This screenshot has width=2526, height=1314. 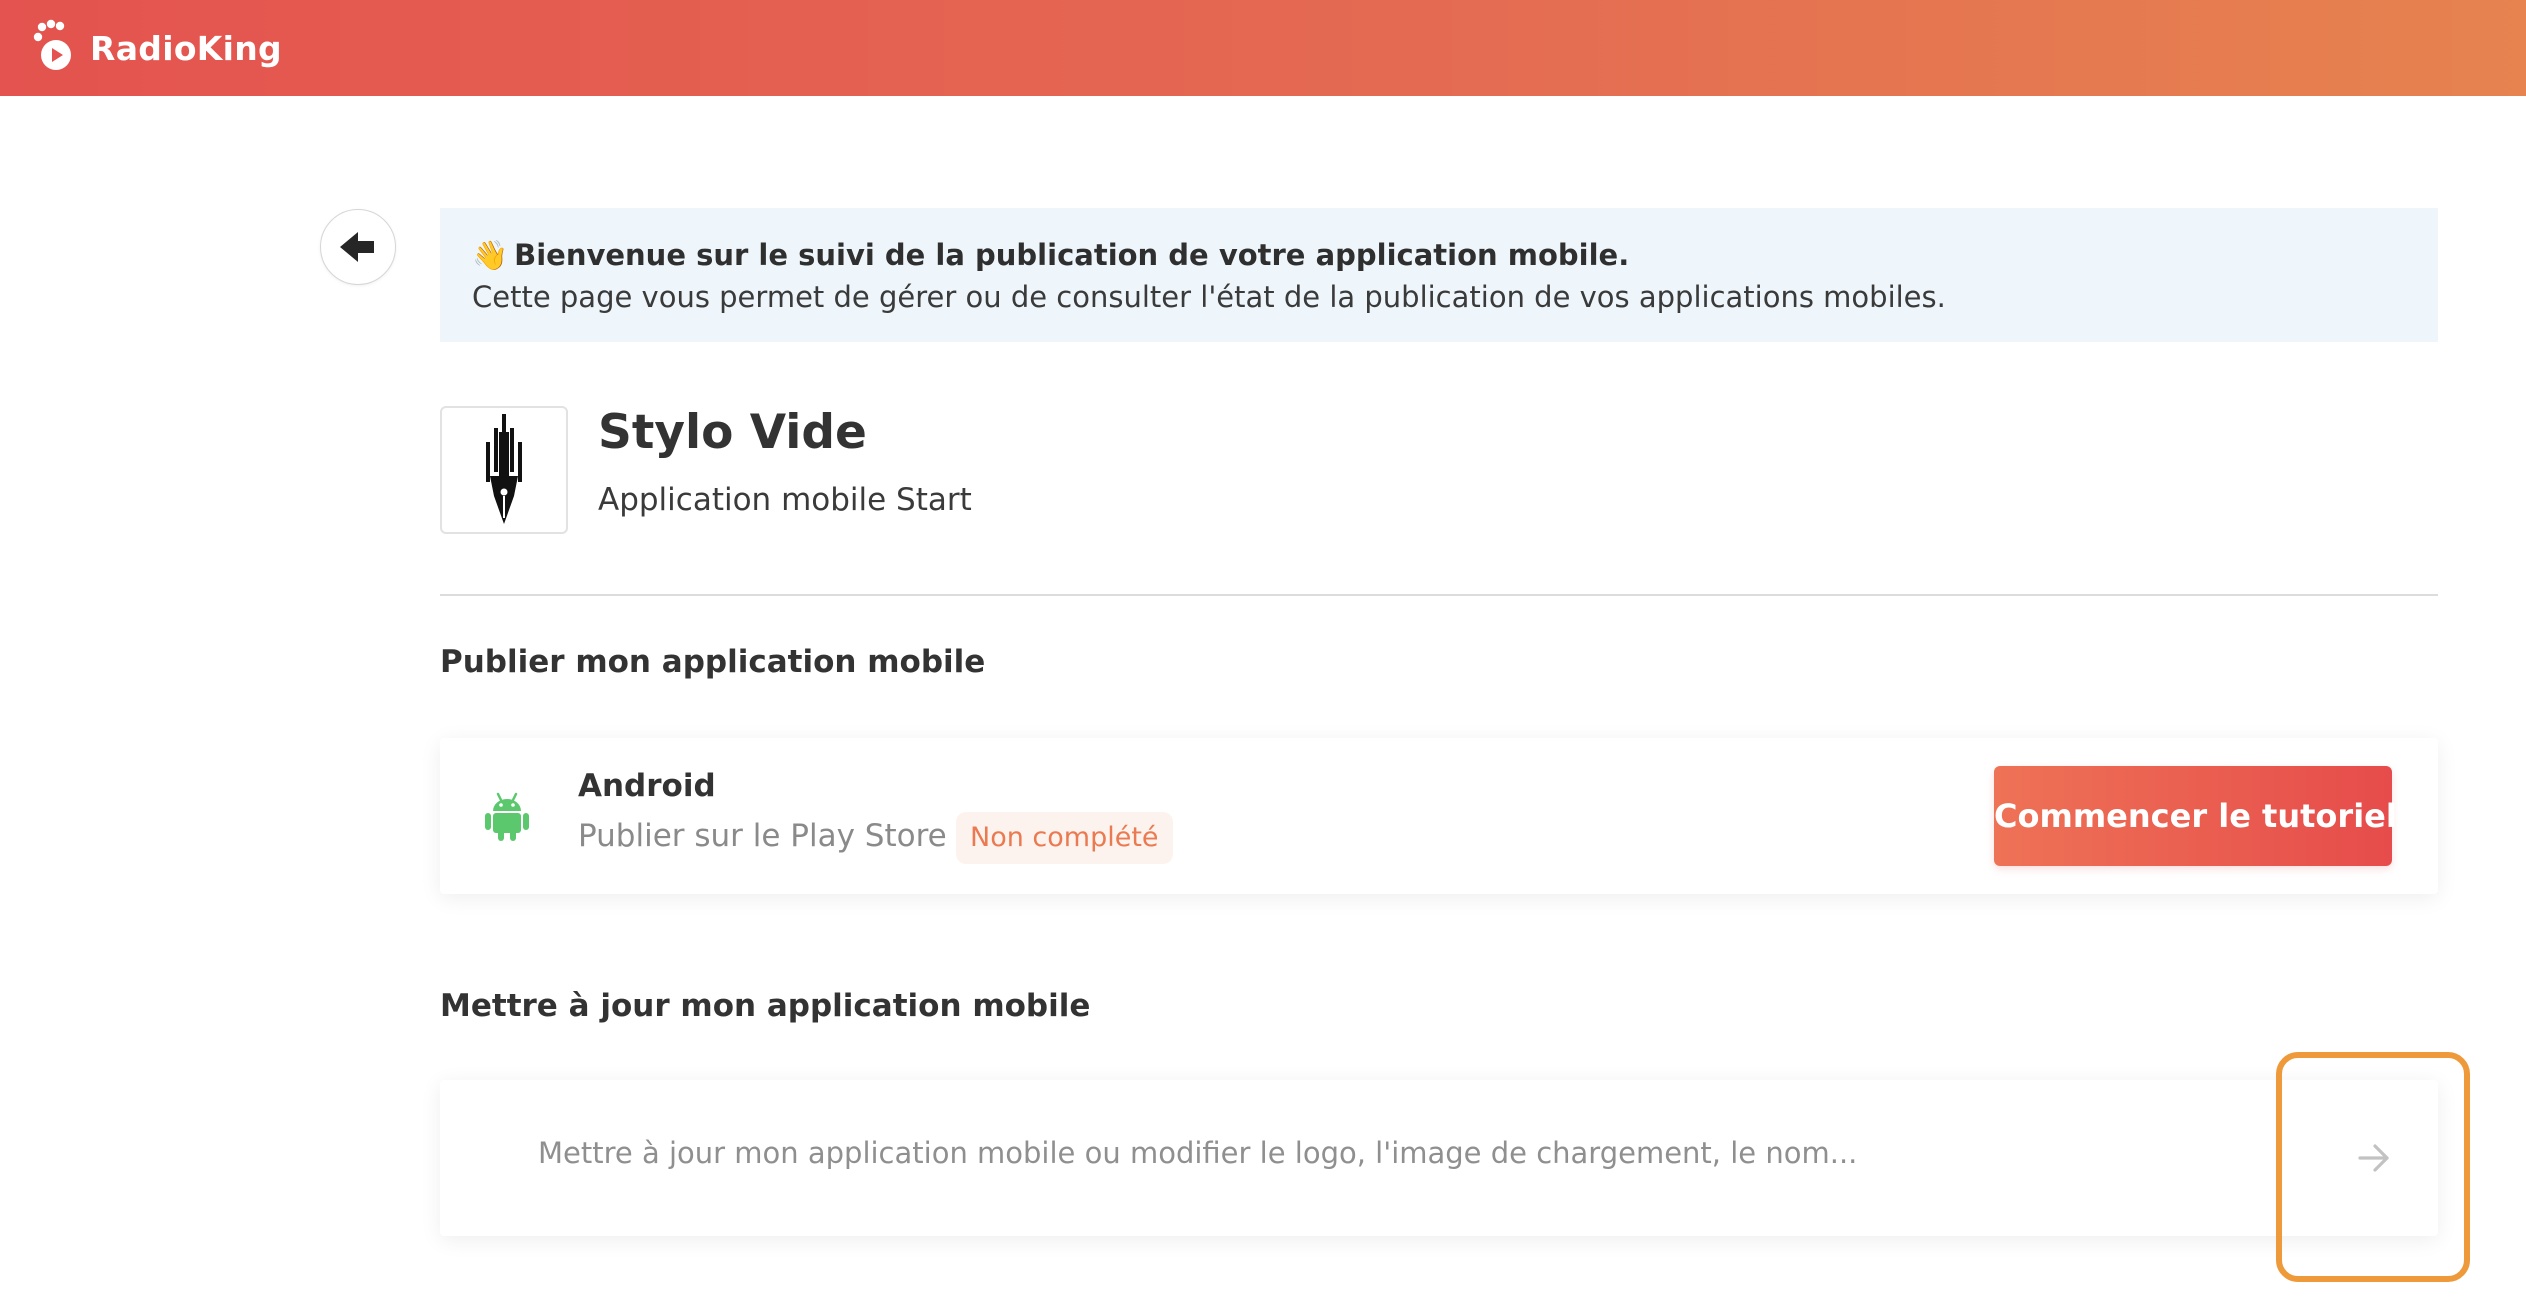 I want to click on arrow-right-icon, so click(x=2374, y=1158).